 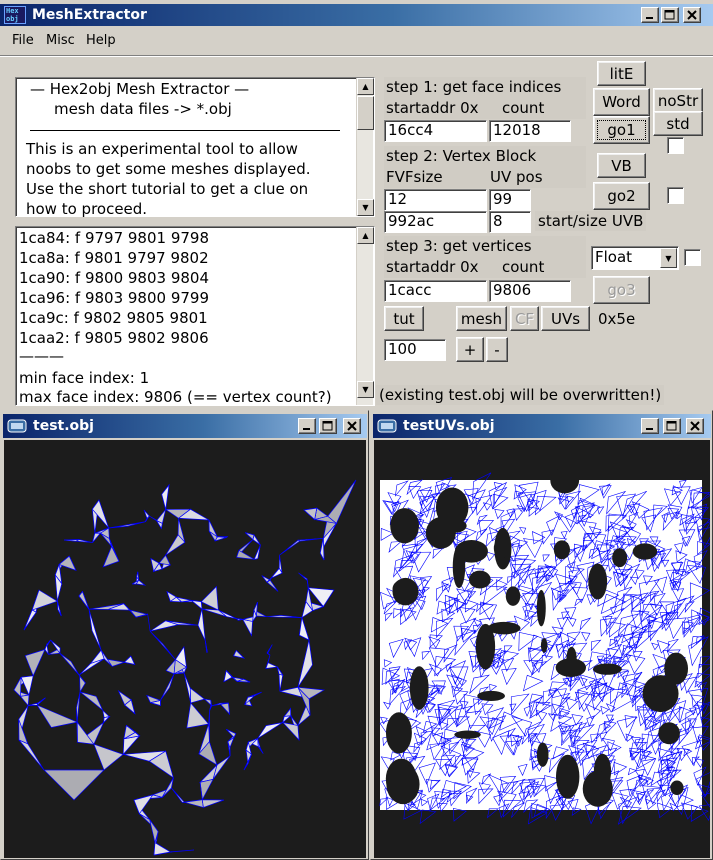 I want to click on step1-count-input: 12018, so click(x=530, y=131).